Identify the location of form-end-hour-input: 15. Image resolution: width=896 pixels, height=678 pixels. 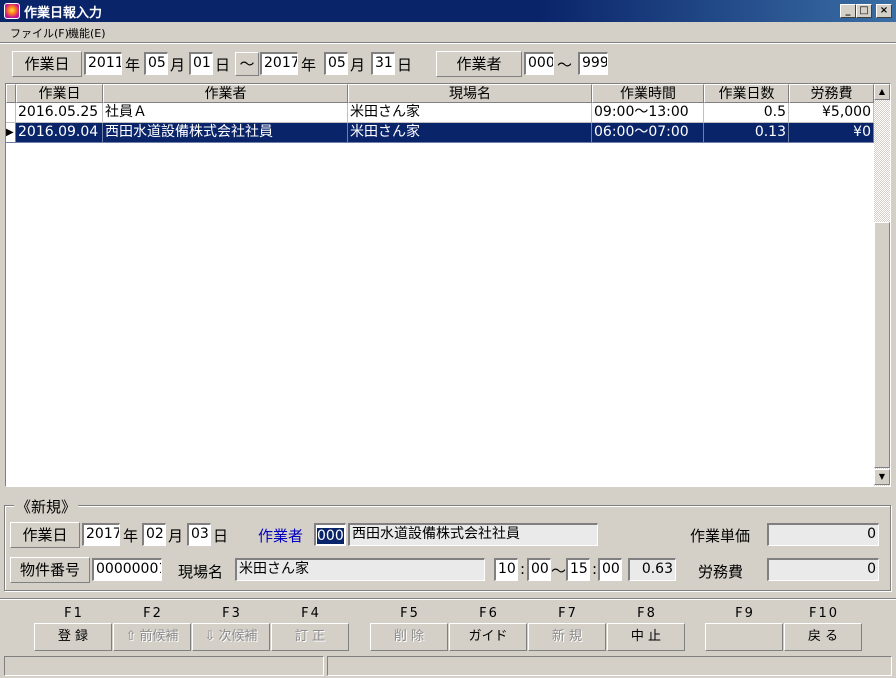
(578, 569).